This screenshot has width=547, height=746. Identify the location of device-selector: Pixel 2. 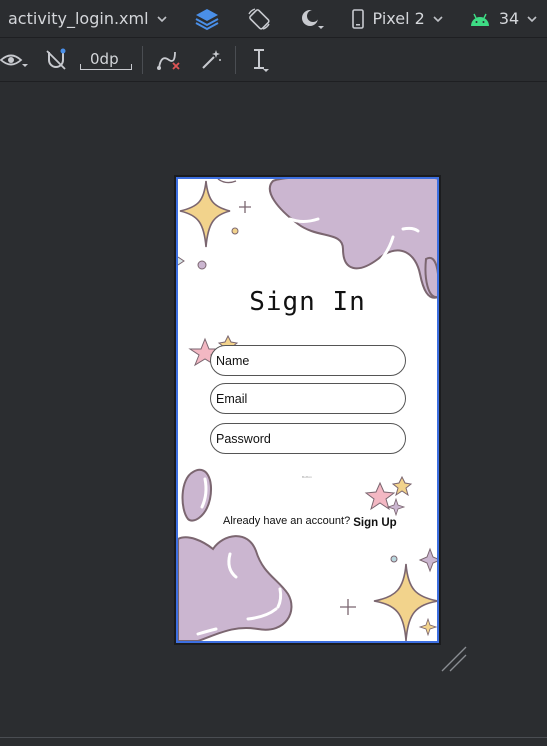
(398, 18).